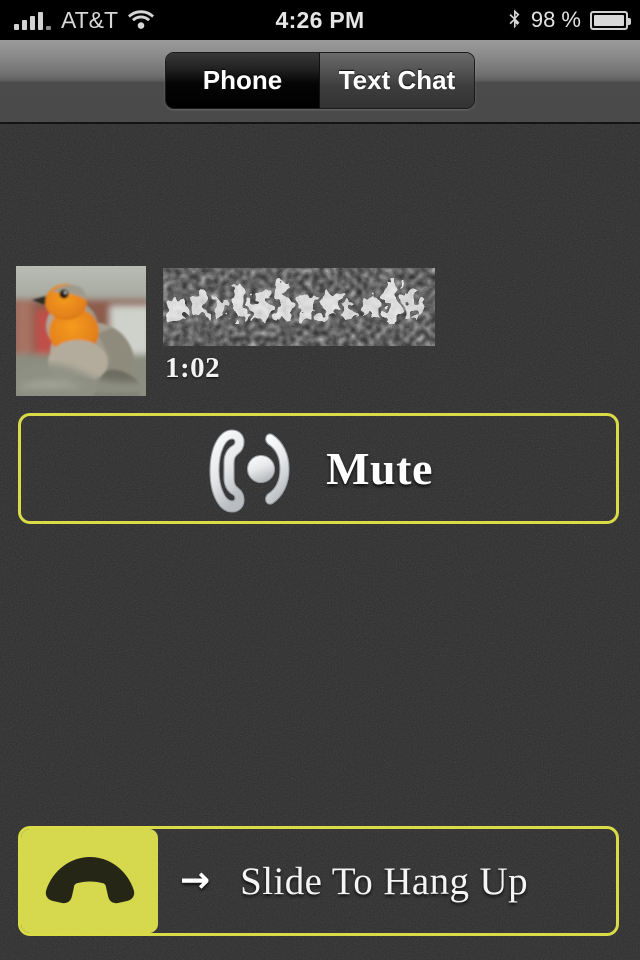 This screenshot has height=960, width=640. I want to click on slide-to-hang-up: → Slide To Hang Up, so click(318, 881).